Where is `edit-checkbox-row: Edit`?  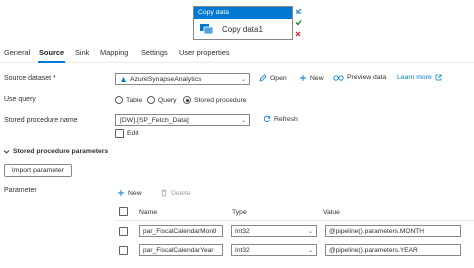 edit-checkbox-row: Edit is located at coordinates (127, 133).